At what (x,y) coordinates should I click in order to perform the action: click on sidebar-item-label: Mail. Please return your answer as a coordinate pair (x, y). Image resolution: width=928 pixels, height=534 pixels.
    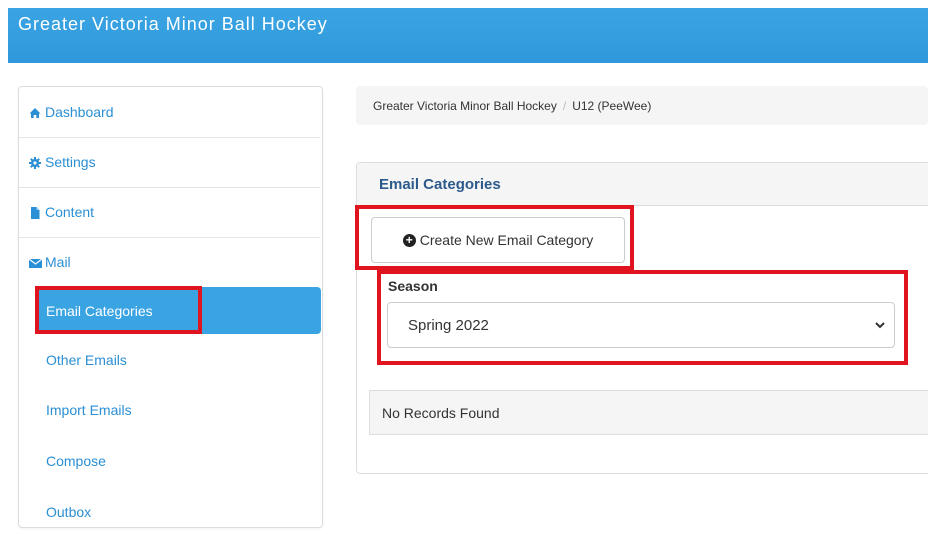
    Looking at the image, I should click on (58, 262).